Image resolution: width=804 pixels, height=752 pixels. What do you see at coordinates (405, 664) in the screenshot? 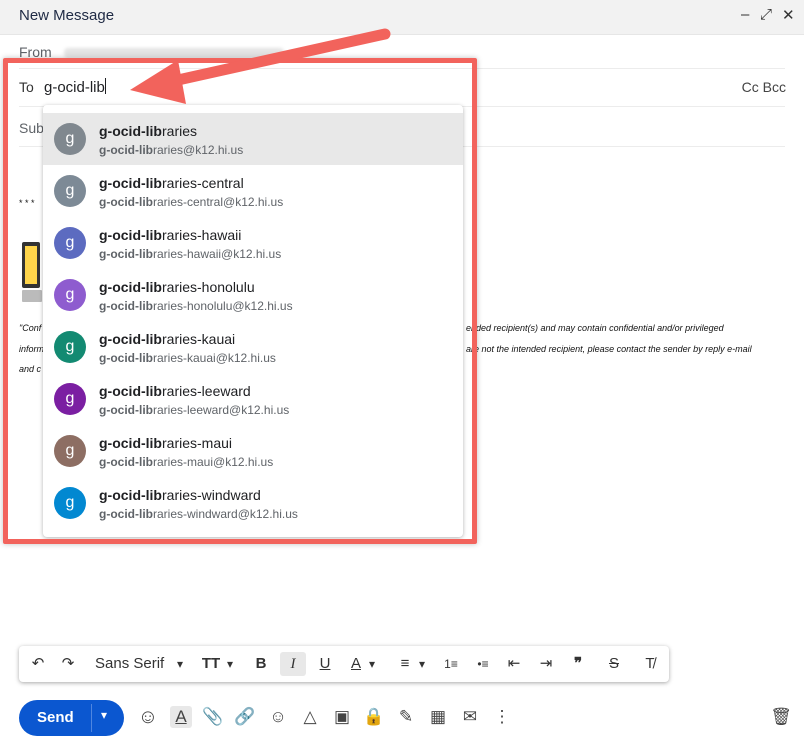
I see `align-icon: ≡` at bounding box center [405, 664].